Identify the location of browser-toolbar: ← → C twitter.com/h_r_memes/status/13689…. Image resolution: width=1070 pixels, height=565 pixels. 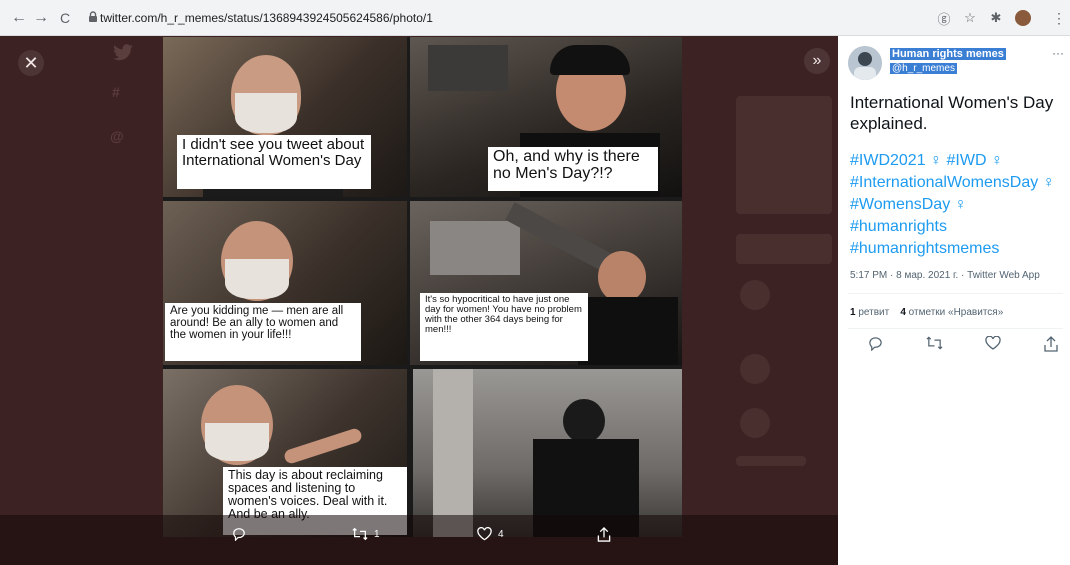
(535, 18).